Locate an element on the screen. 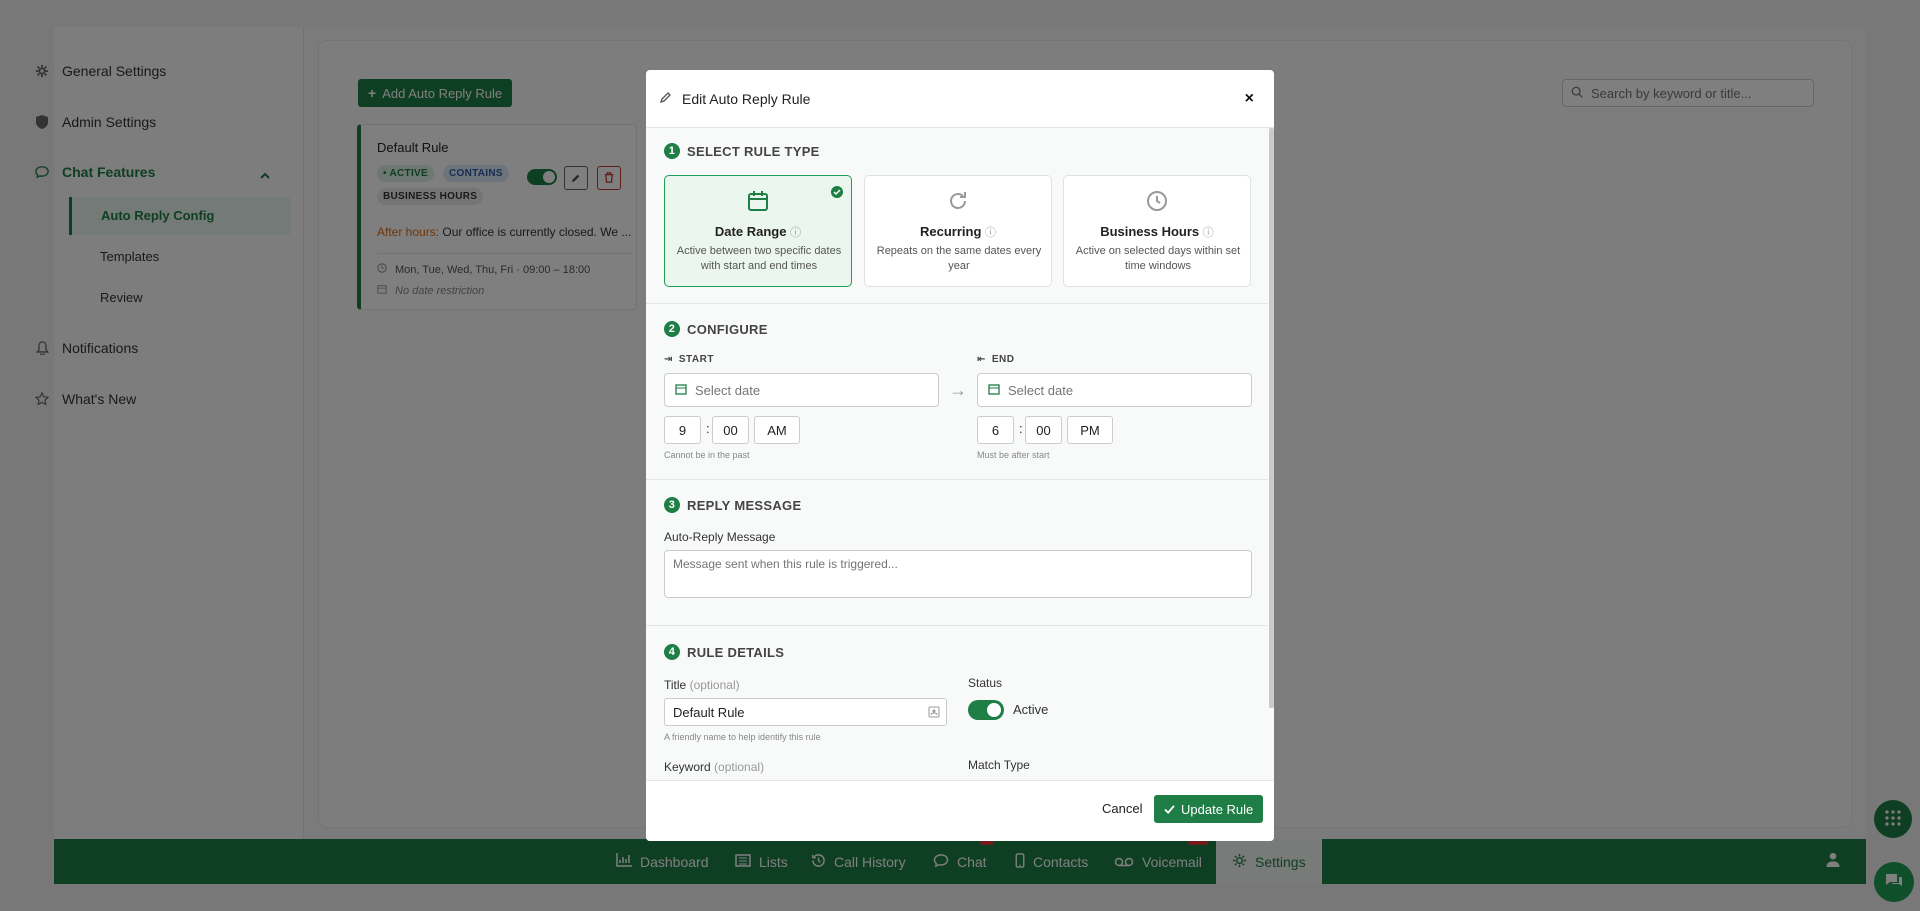  rule-type-name: Recurring ⓘ is located at coordinates (958, 231).